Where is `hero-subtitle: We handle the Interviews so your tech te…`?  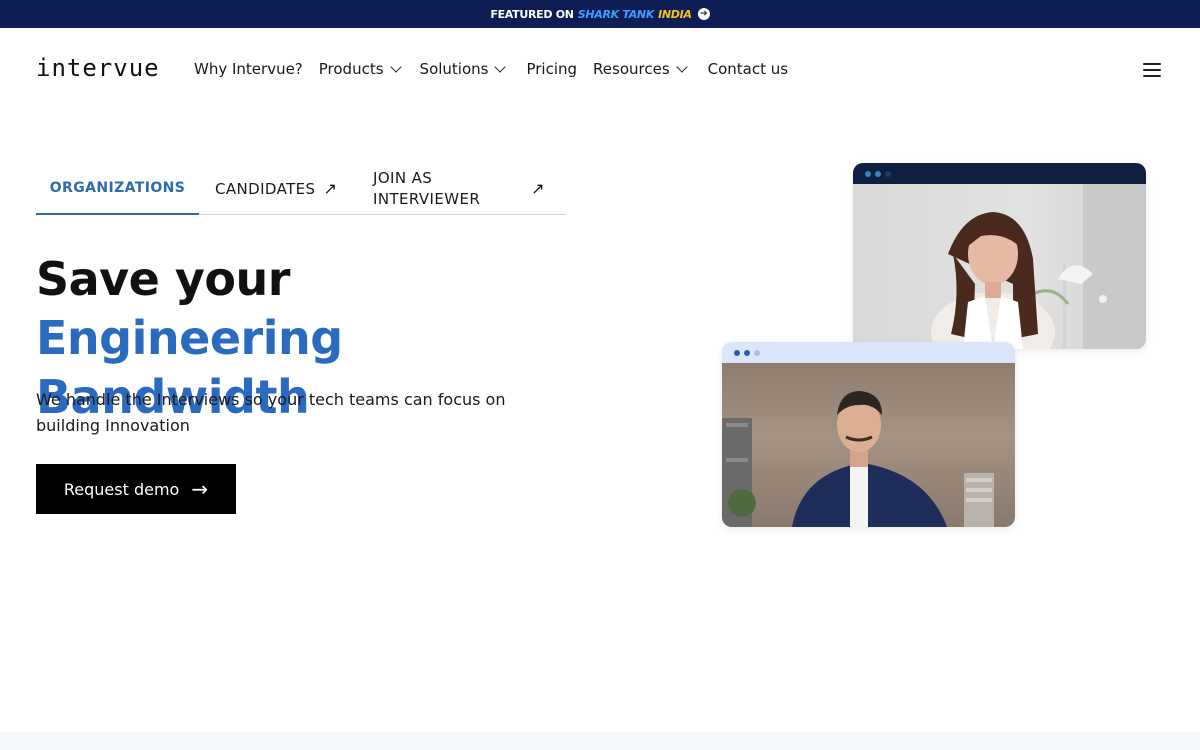
hero-subtitle: We handle the Interviews so your tech te… is located at coordinates (271, 412).